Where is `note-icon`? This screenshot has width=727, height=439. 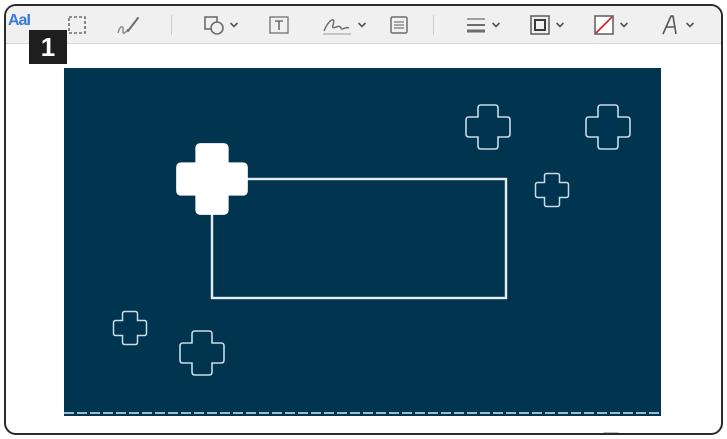
note-icon is located at coordinates (399, 25).